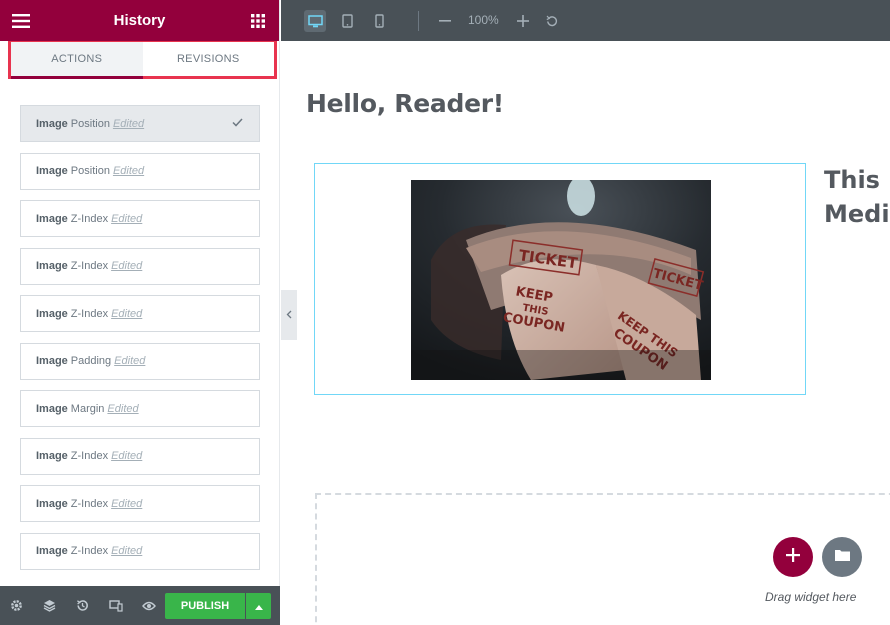  I want to click on history-tabs: ACTIONS REVISIONS, so click(143, 60).